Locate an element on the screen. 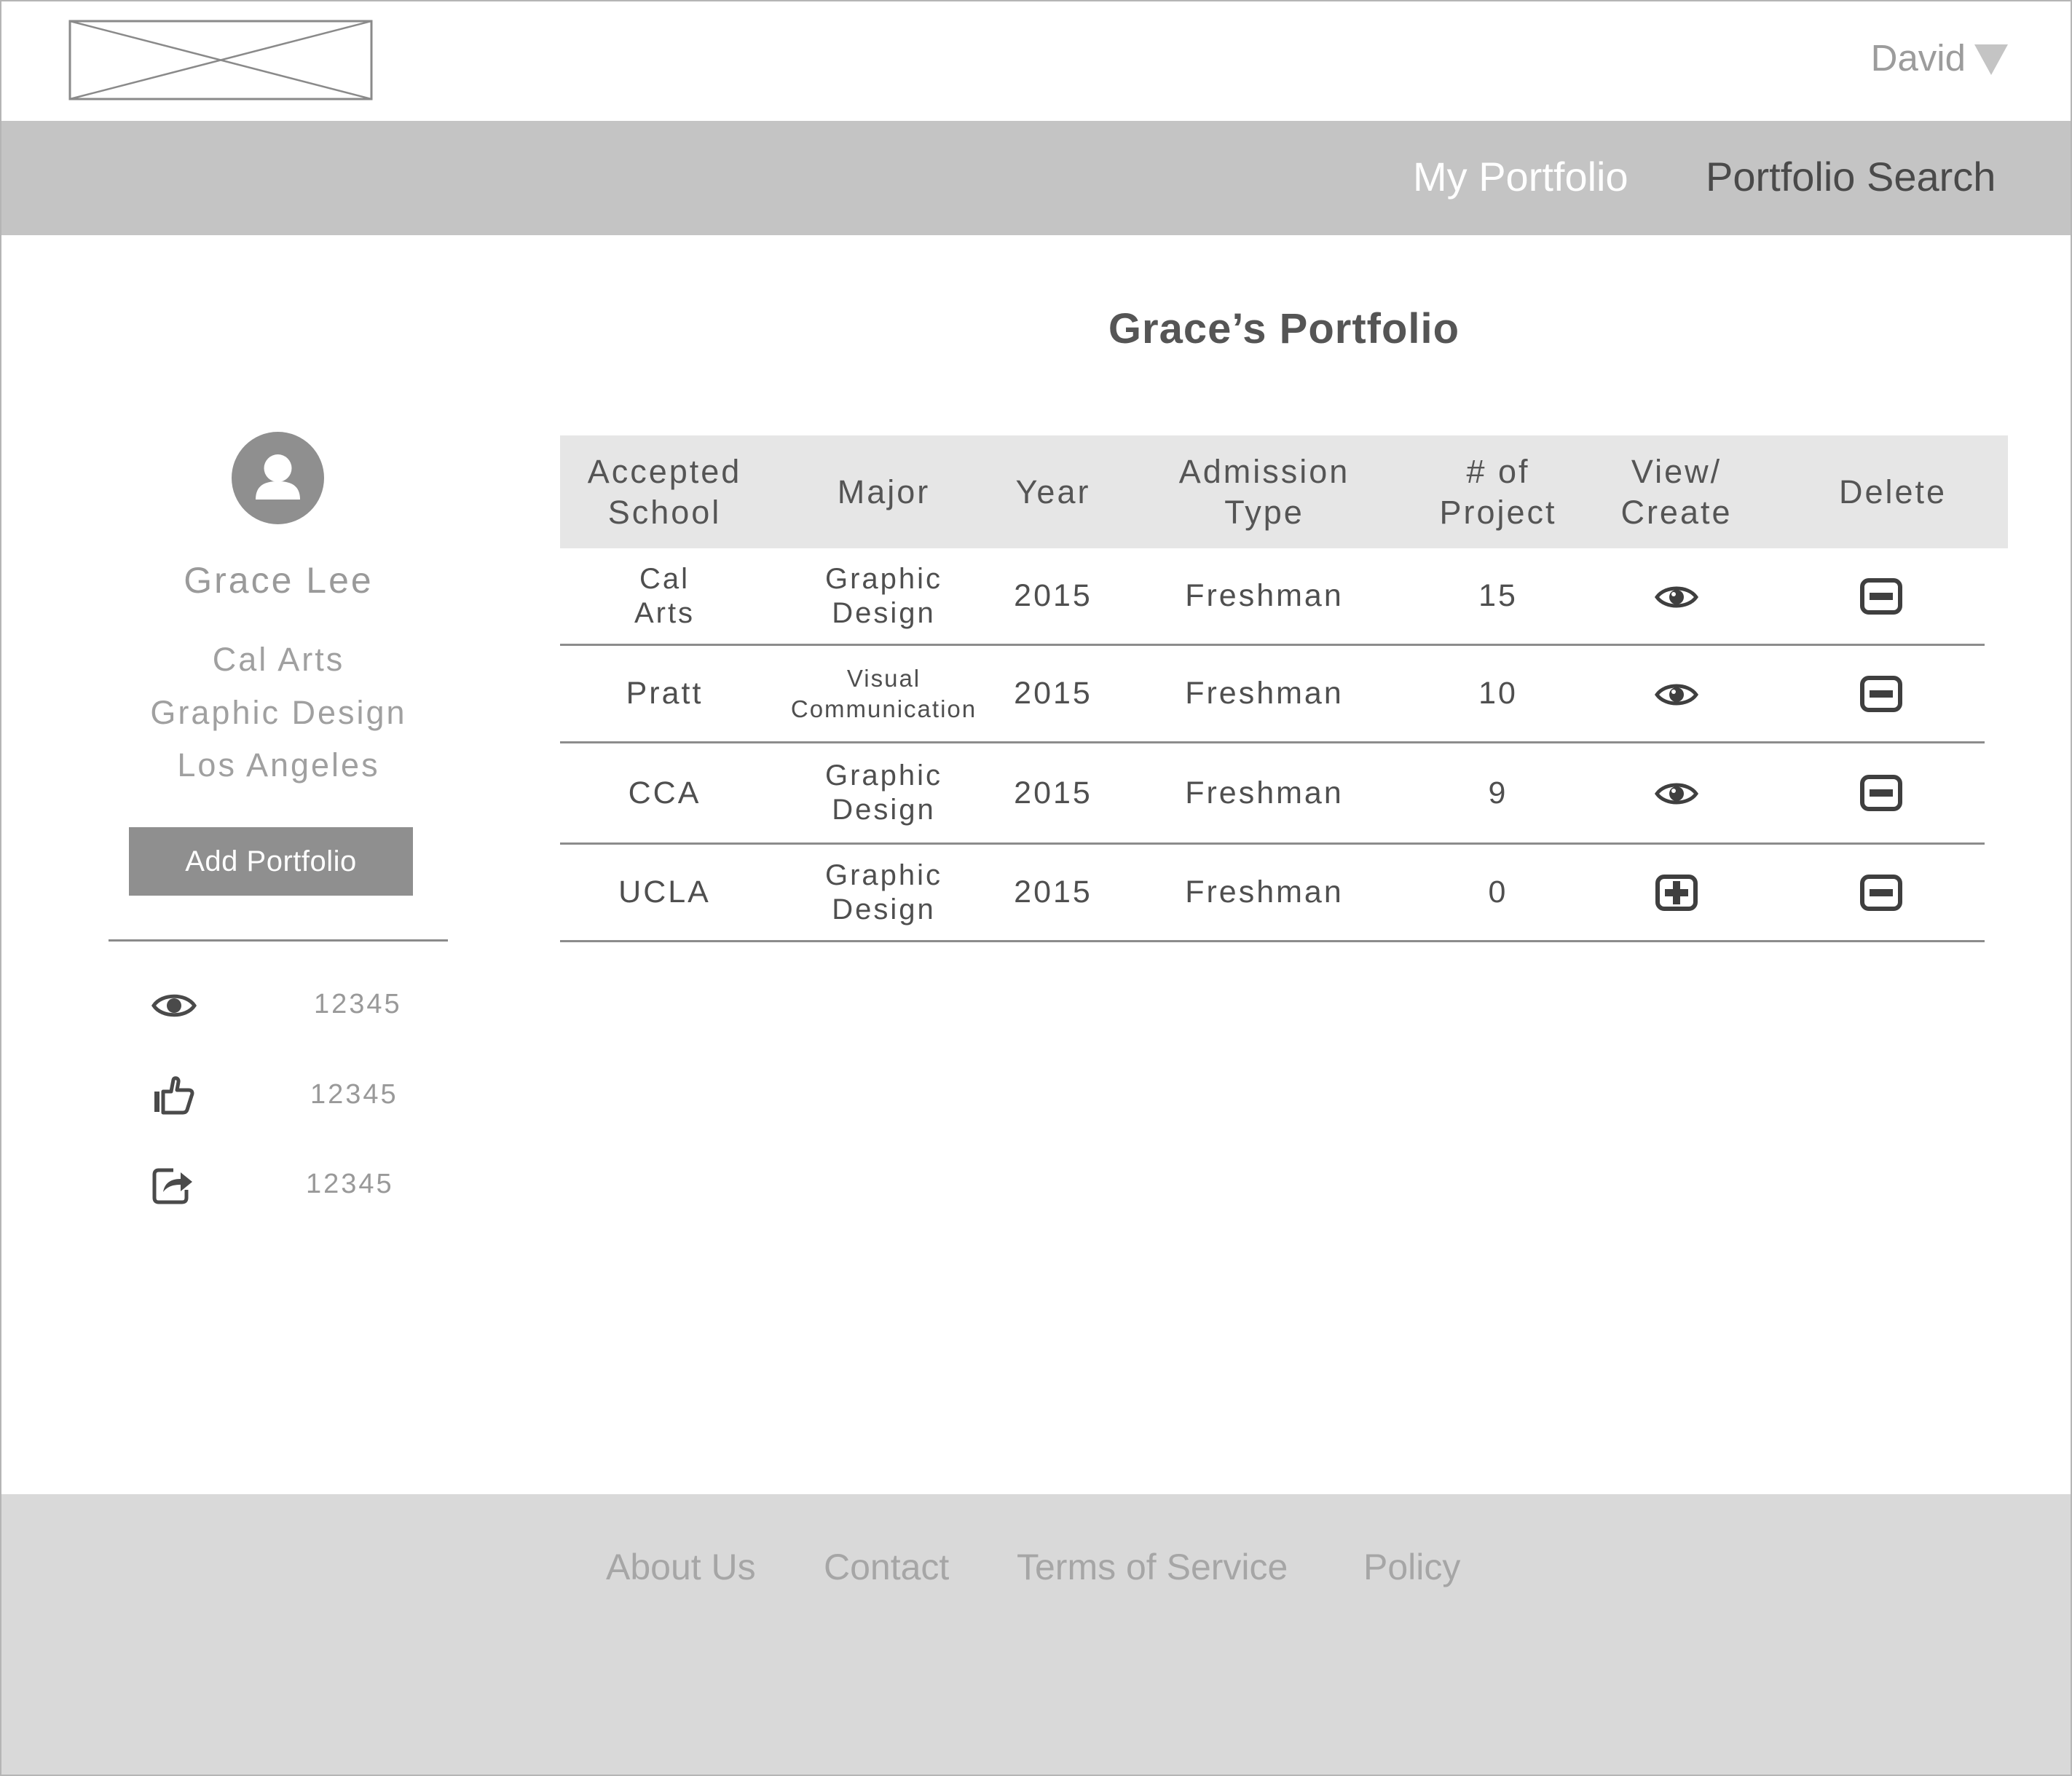 This screenshot has width=2072, height=1776. table-row: Cal Arts Graphic Design 2015 Freshman 15 is located at coordinates (1272, 597).